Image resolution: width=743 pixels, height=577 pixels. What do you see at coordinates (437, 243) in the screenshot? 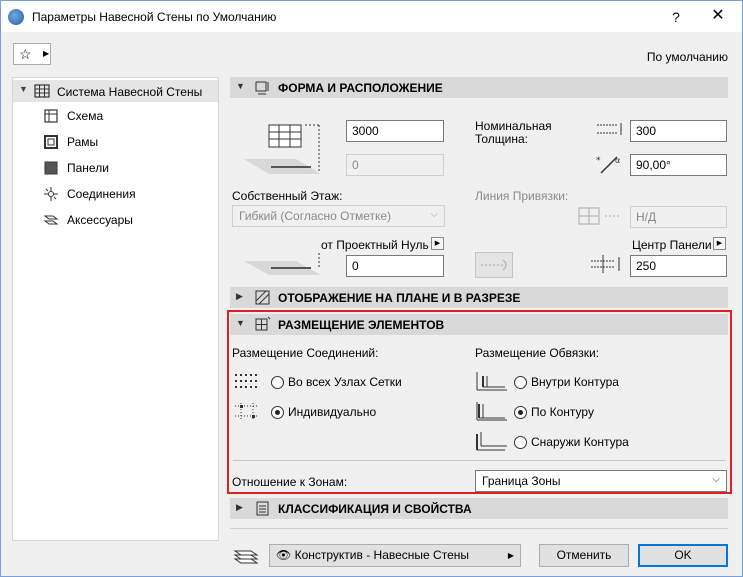
I see `project-zero-menu-button: ▶` at bounding box center [437, 243].